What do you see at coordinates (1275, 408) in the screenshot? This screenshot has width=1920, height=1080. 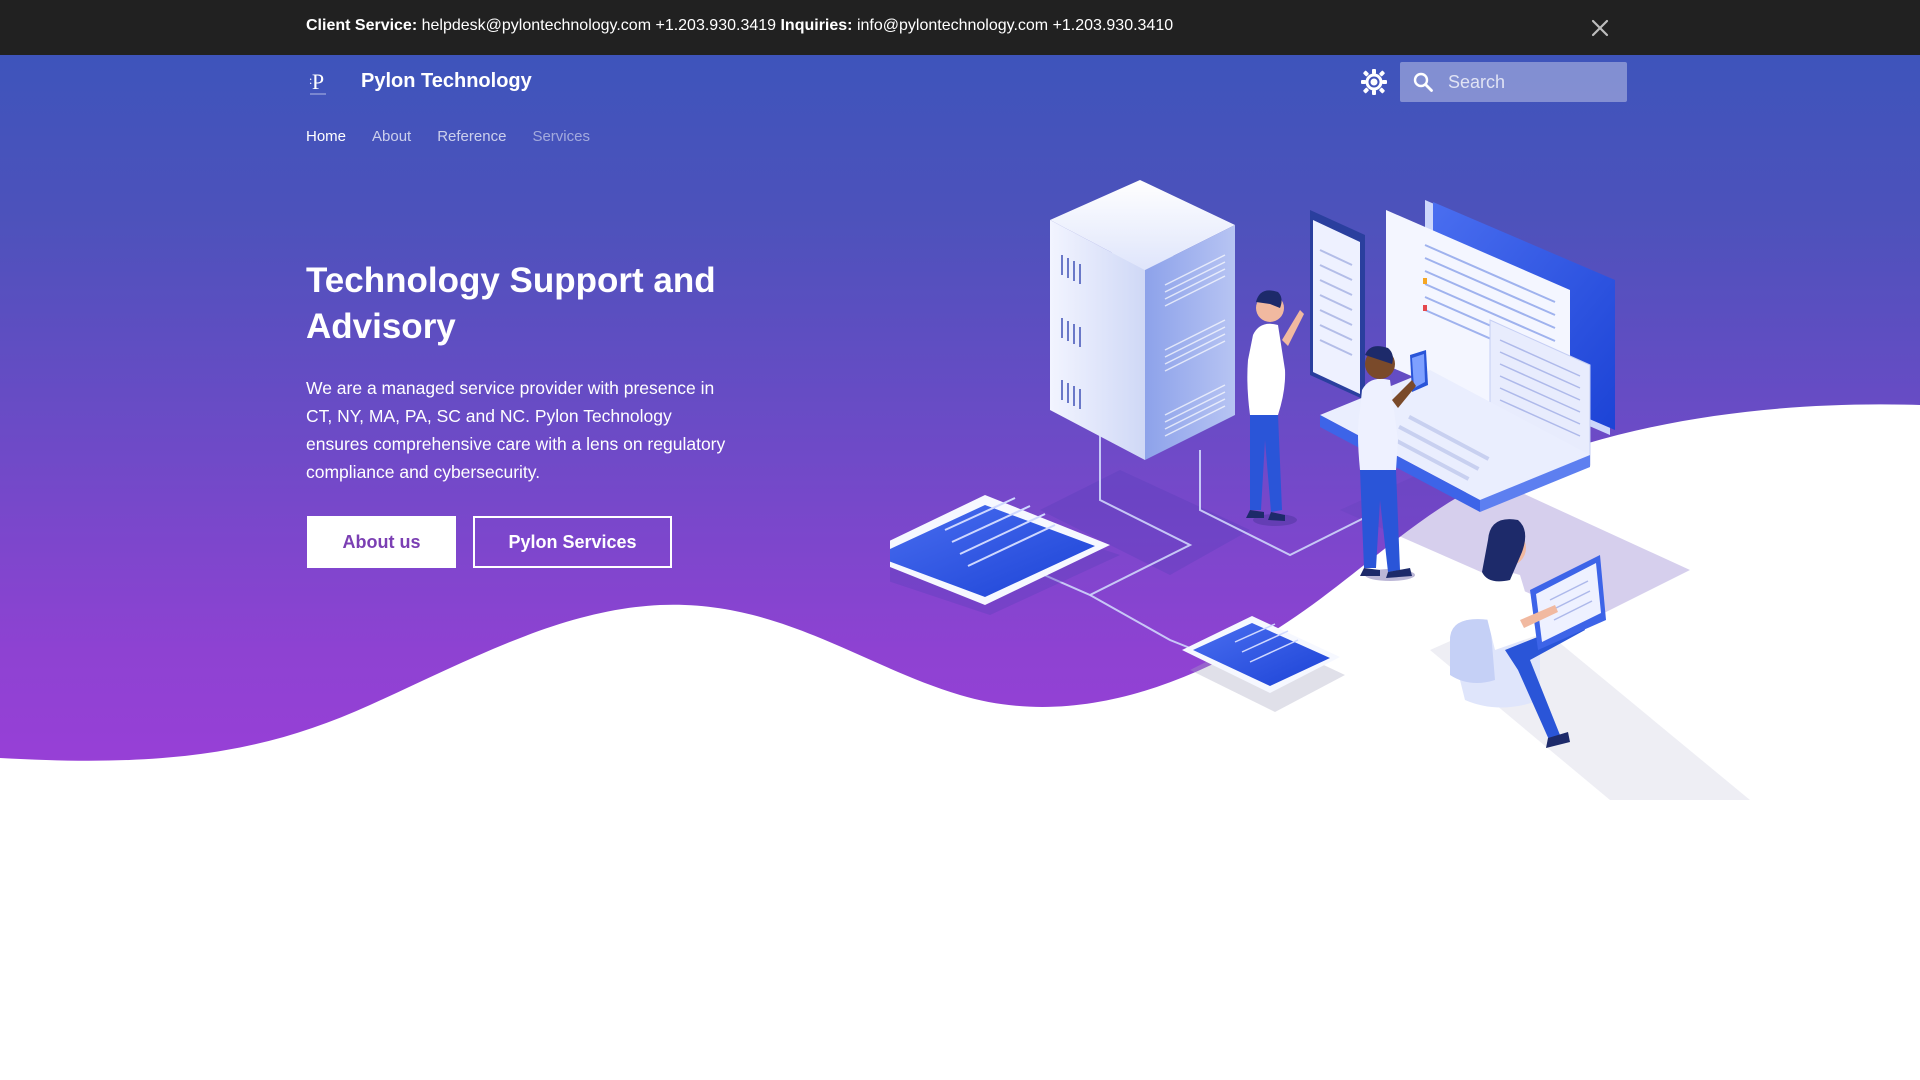 I see `person-standing` at bounding box center [1275, 408].